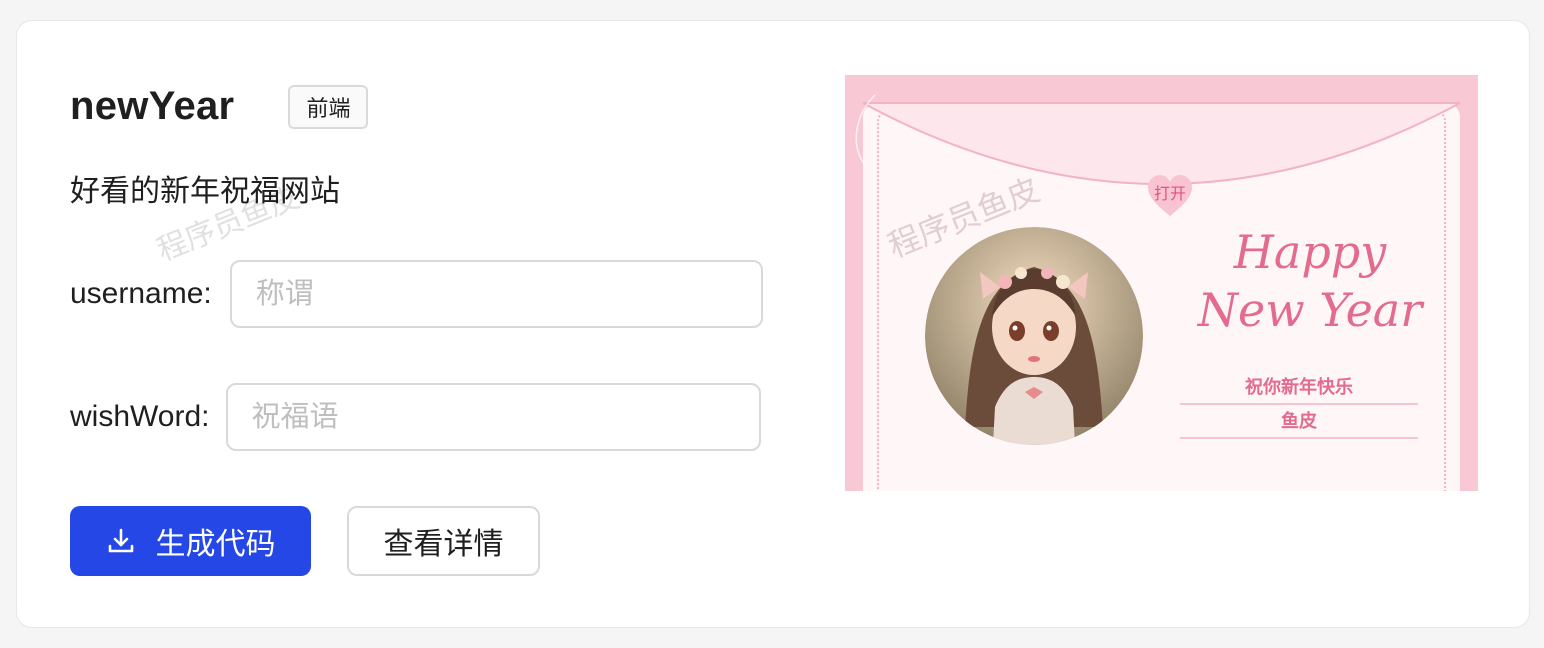 The image size is (1544, 648). I want to click on wishword-label: wishWord:, so click(140, 416).